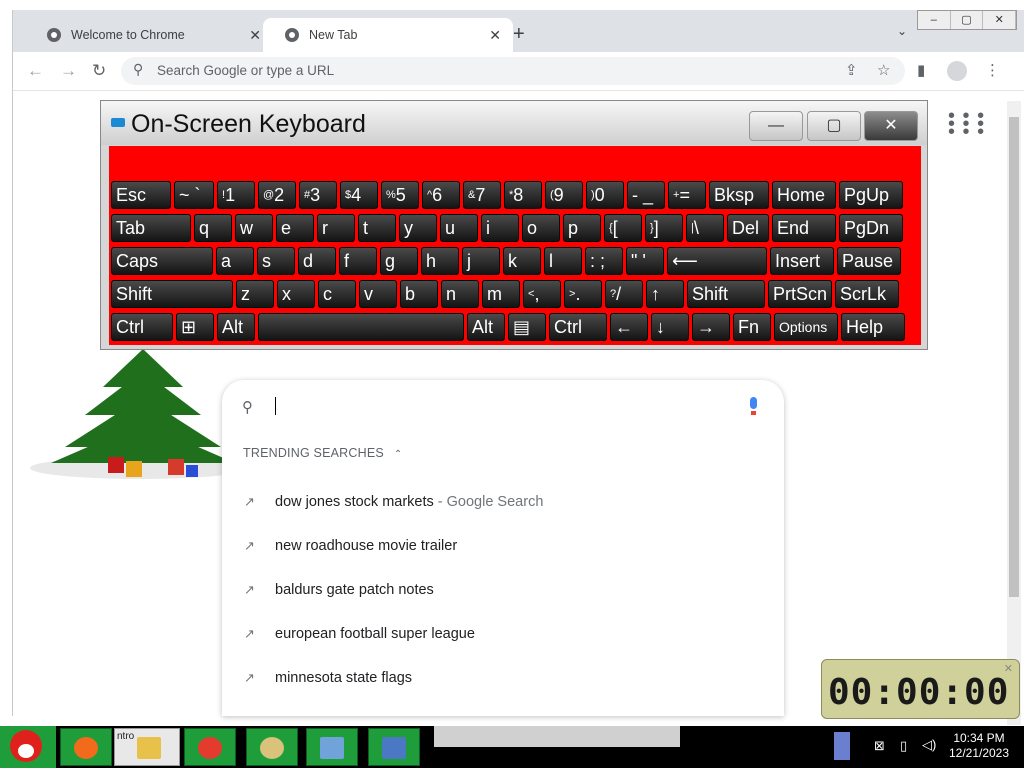 The width and height of the screenshot is (1024, 768). Describe the element at coordinates (28, 747) in the screenshot. I see `start-button` at that location.